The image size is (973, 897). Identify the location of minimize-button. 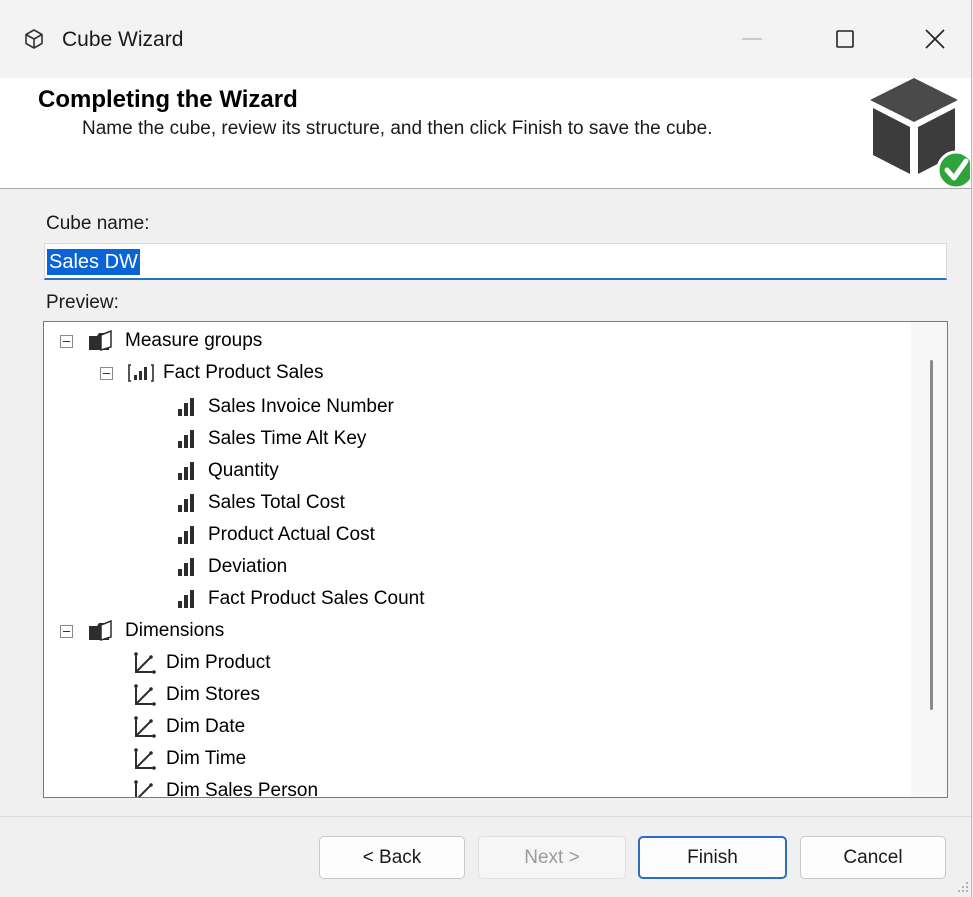
(752, 39).